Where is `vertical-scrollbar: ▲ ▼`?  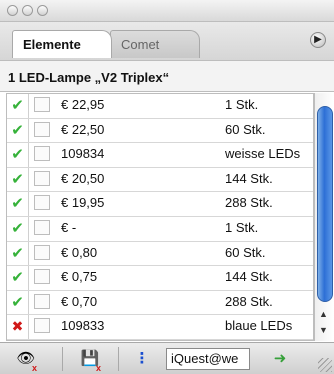 vertical-scrollbar: ▲ ▼ is located at coordinates (324, 217).